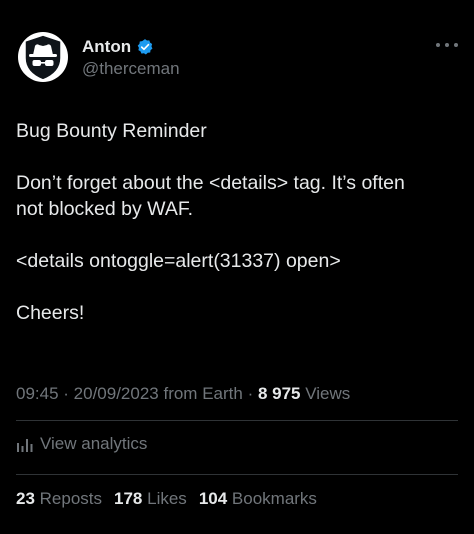 The height and width of the screenshot is (534, 474). Describe the element at coordinates (50, 313) in the screenshot. I see `tweet-line: Cheers!` at that location.